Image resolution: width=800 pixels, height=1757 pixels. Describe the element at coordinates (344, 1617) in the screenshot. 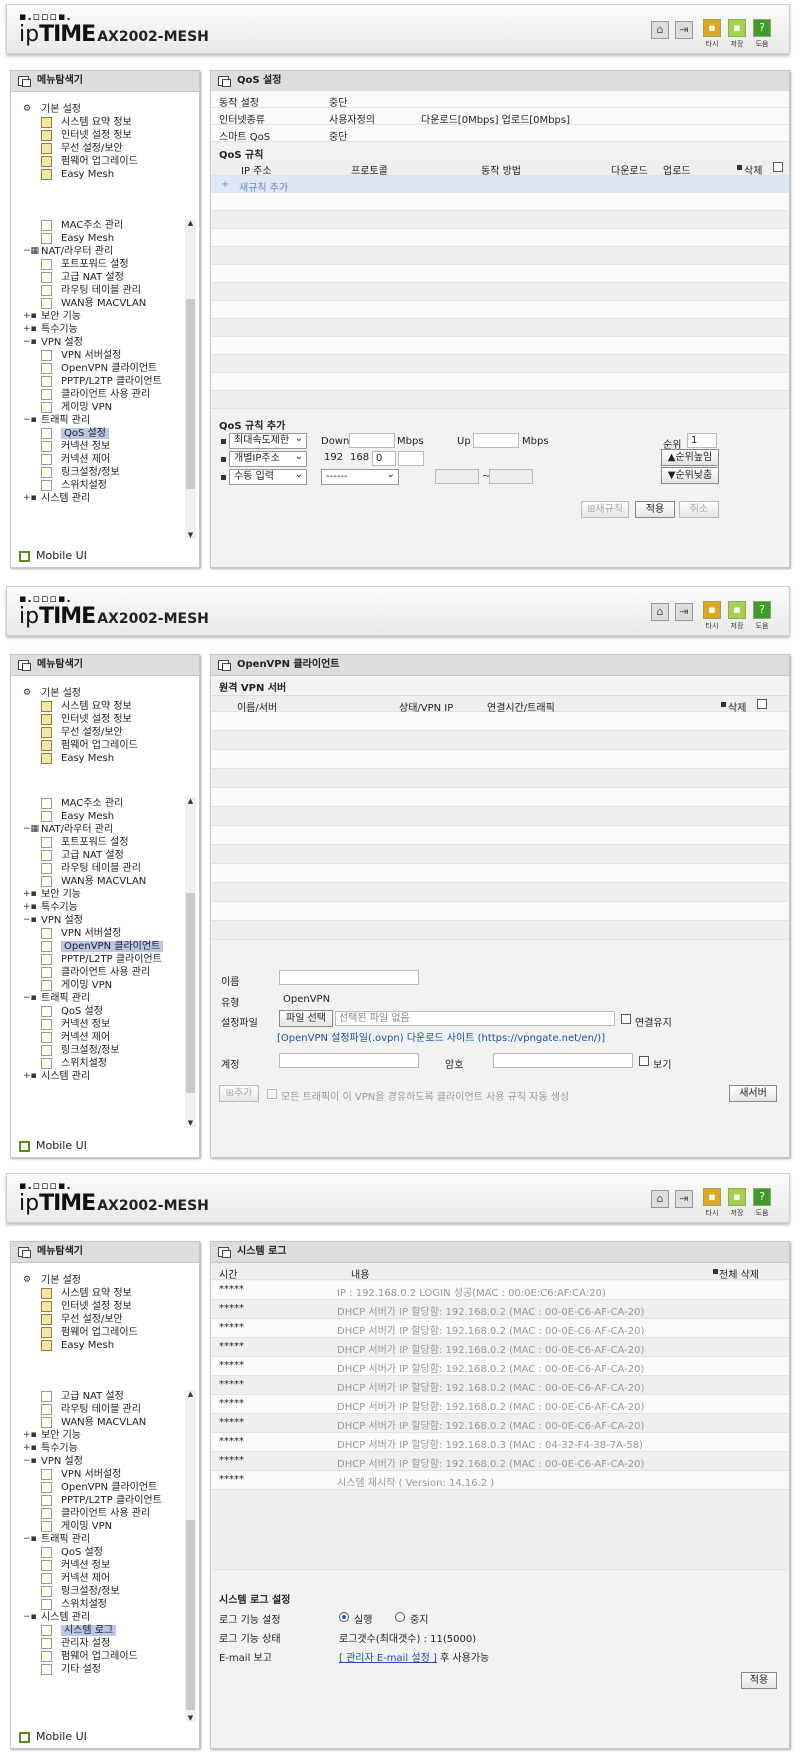

I see `log-run-radio` at that location.